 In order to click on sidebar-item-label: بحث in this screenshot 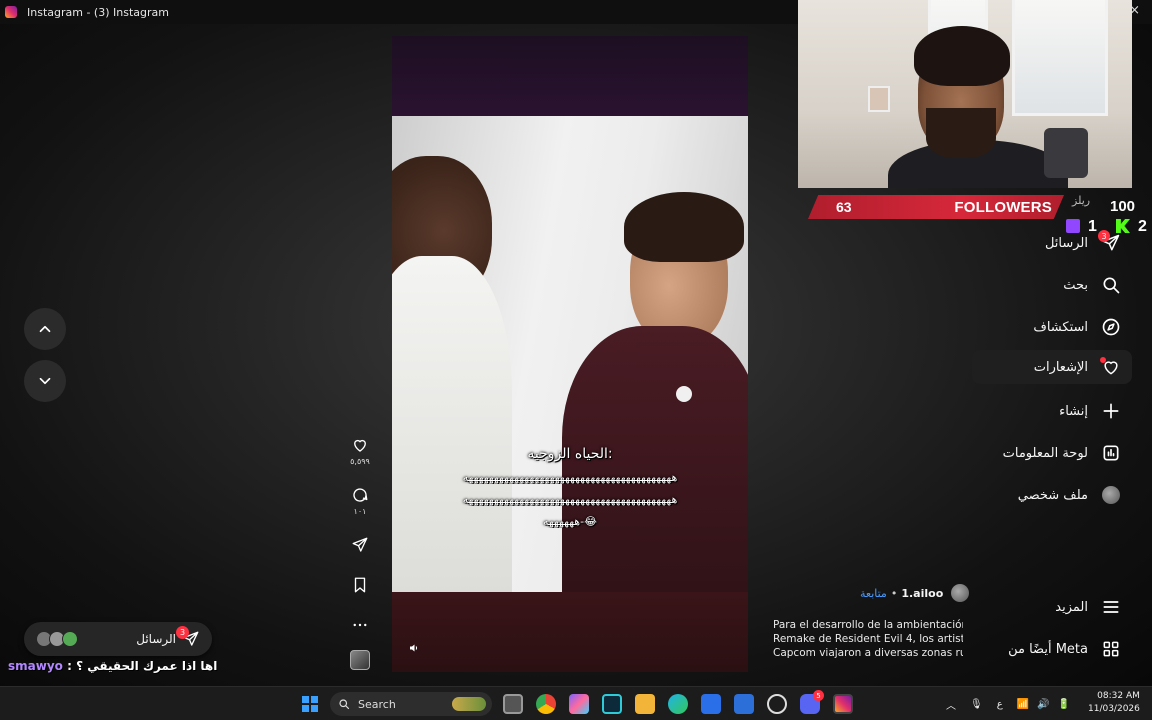, I will do `click(1075, 285)`.